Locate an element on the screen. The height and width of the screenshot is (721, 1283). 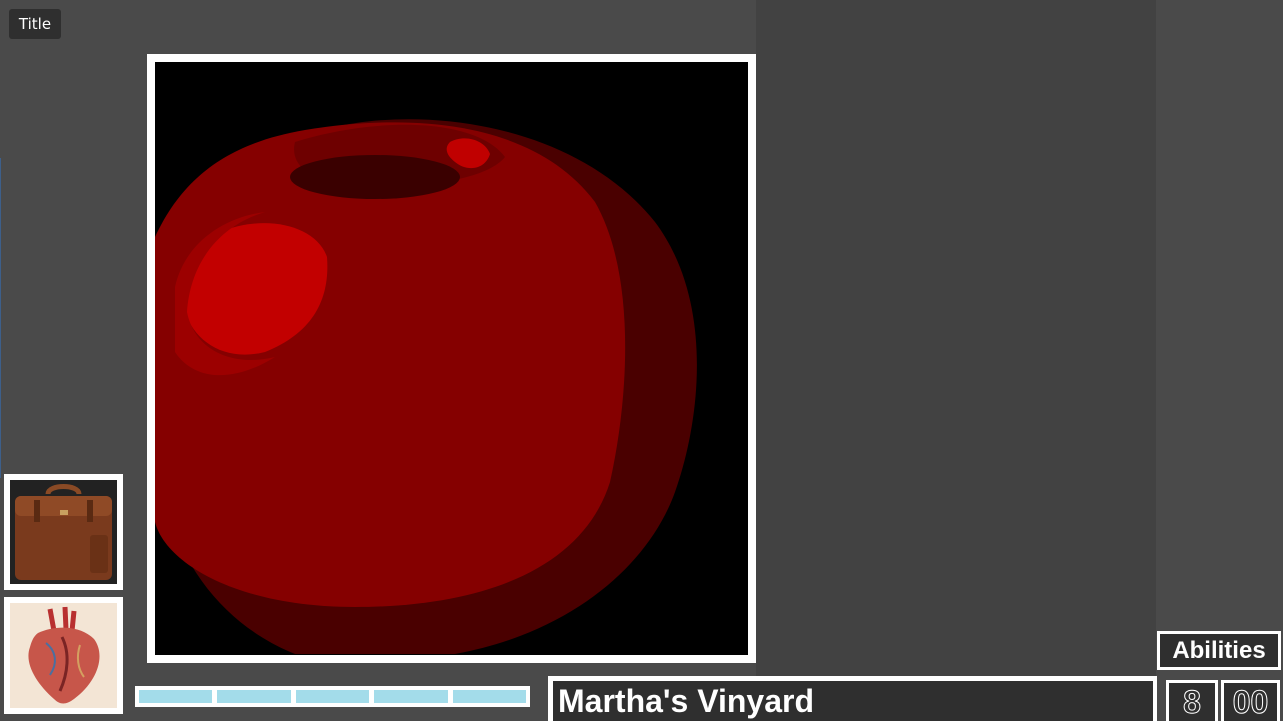
heart-icon is located at coordinates (63, 655).